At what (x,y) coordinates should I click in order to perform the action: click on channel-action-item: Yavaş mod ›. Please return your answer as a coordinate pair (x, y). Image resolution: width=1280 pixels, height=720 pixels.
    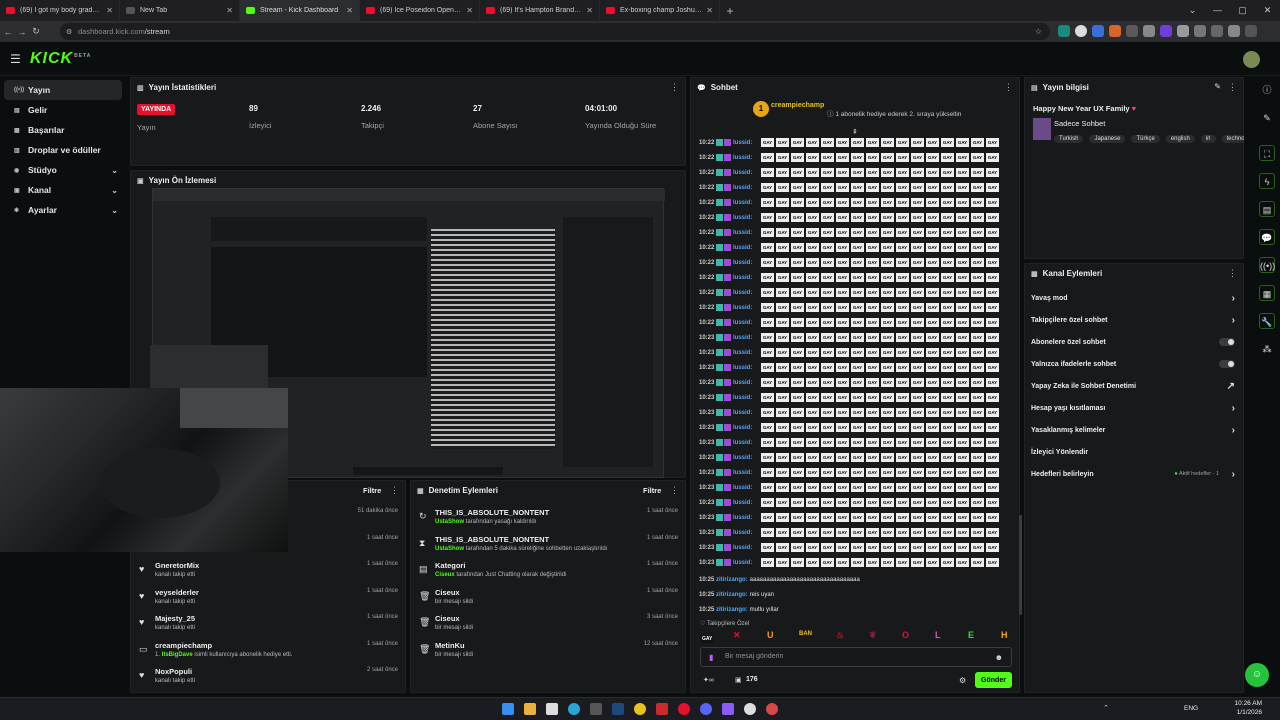
    Looking at the image, I should click on (1135, 298).